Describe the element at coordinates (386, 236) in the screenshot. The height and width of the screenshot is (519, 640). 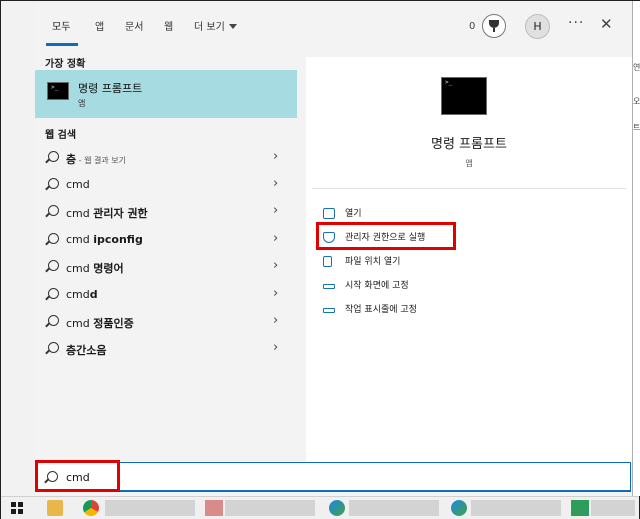
I see `run-as-admin-highlight` at that location.